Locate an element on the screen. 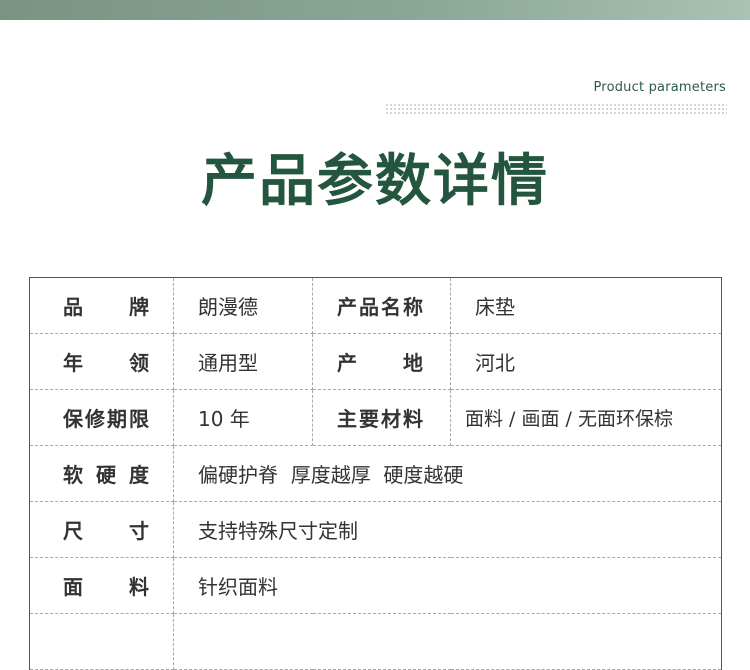 Image resolution: width=750 pixels, height=670 pixels. table-row: 软 硬 度 偏硬护脊 厚度越厚 硬度越硬 is located at coordinates (375, 473).